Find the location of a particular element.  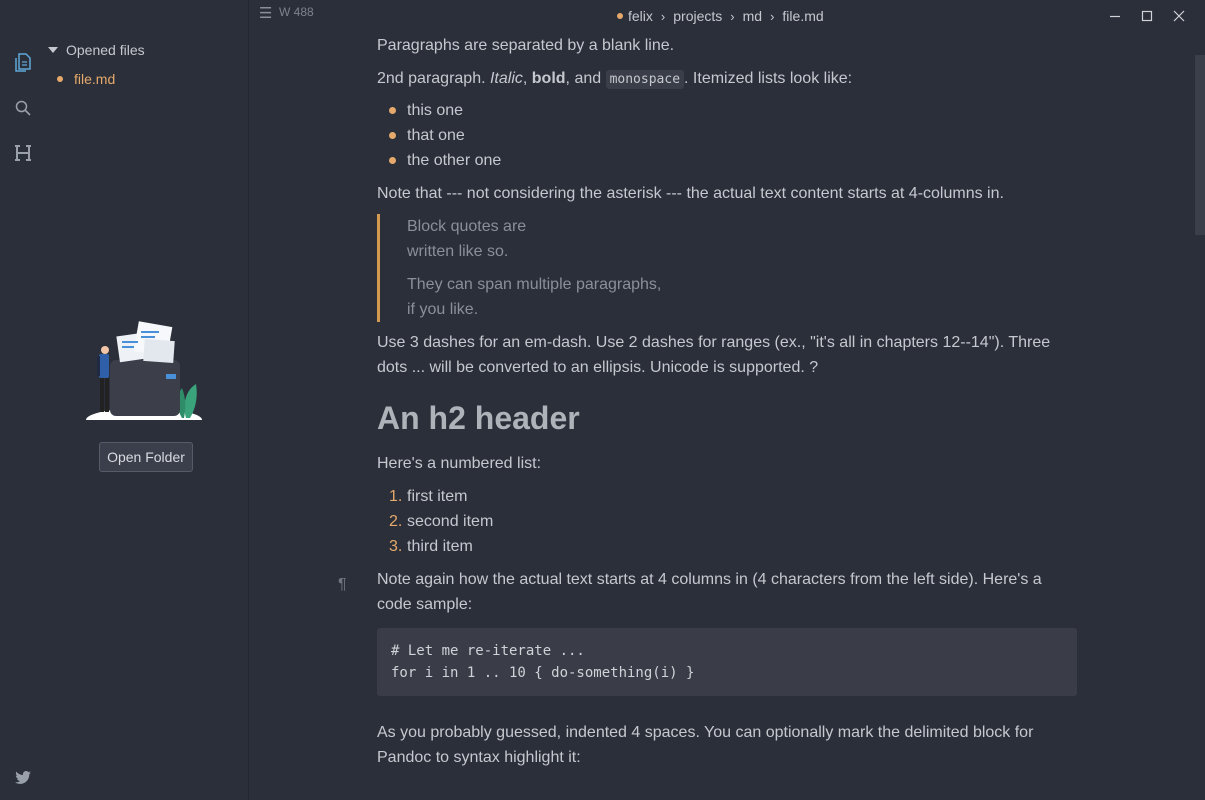

menu-icon: ☰ is located at coordinates (265, 13).